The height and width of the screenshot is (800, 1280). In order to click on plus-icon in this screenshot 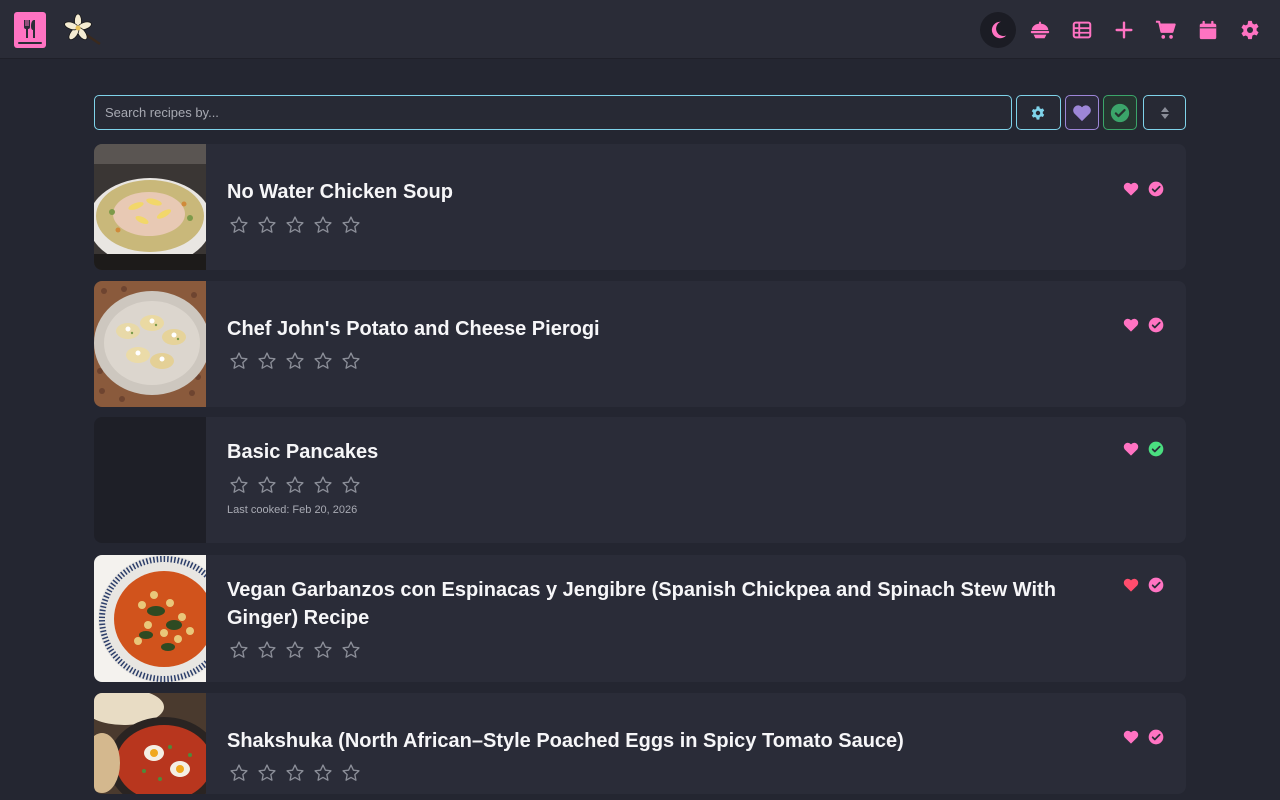, I will do `click(1124, 30)`.